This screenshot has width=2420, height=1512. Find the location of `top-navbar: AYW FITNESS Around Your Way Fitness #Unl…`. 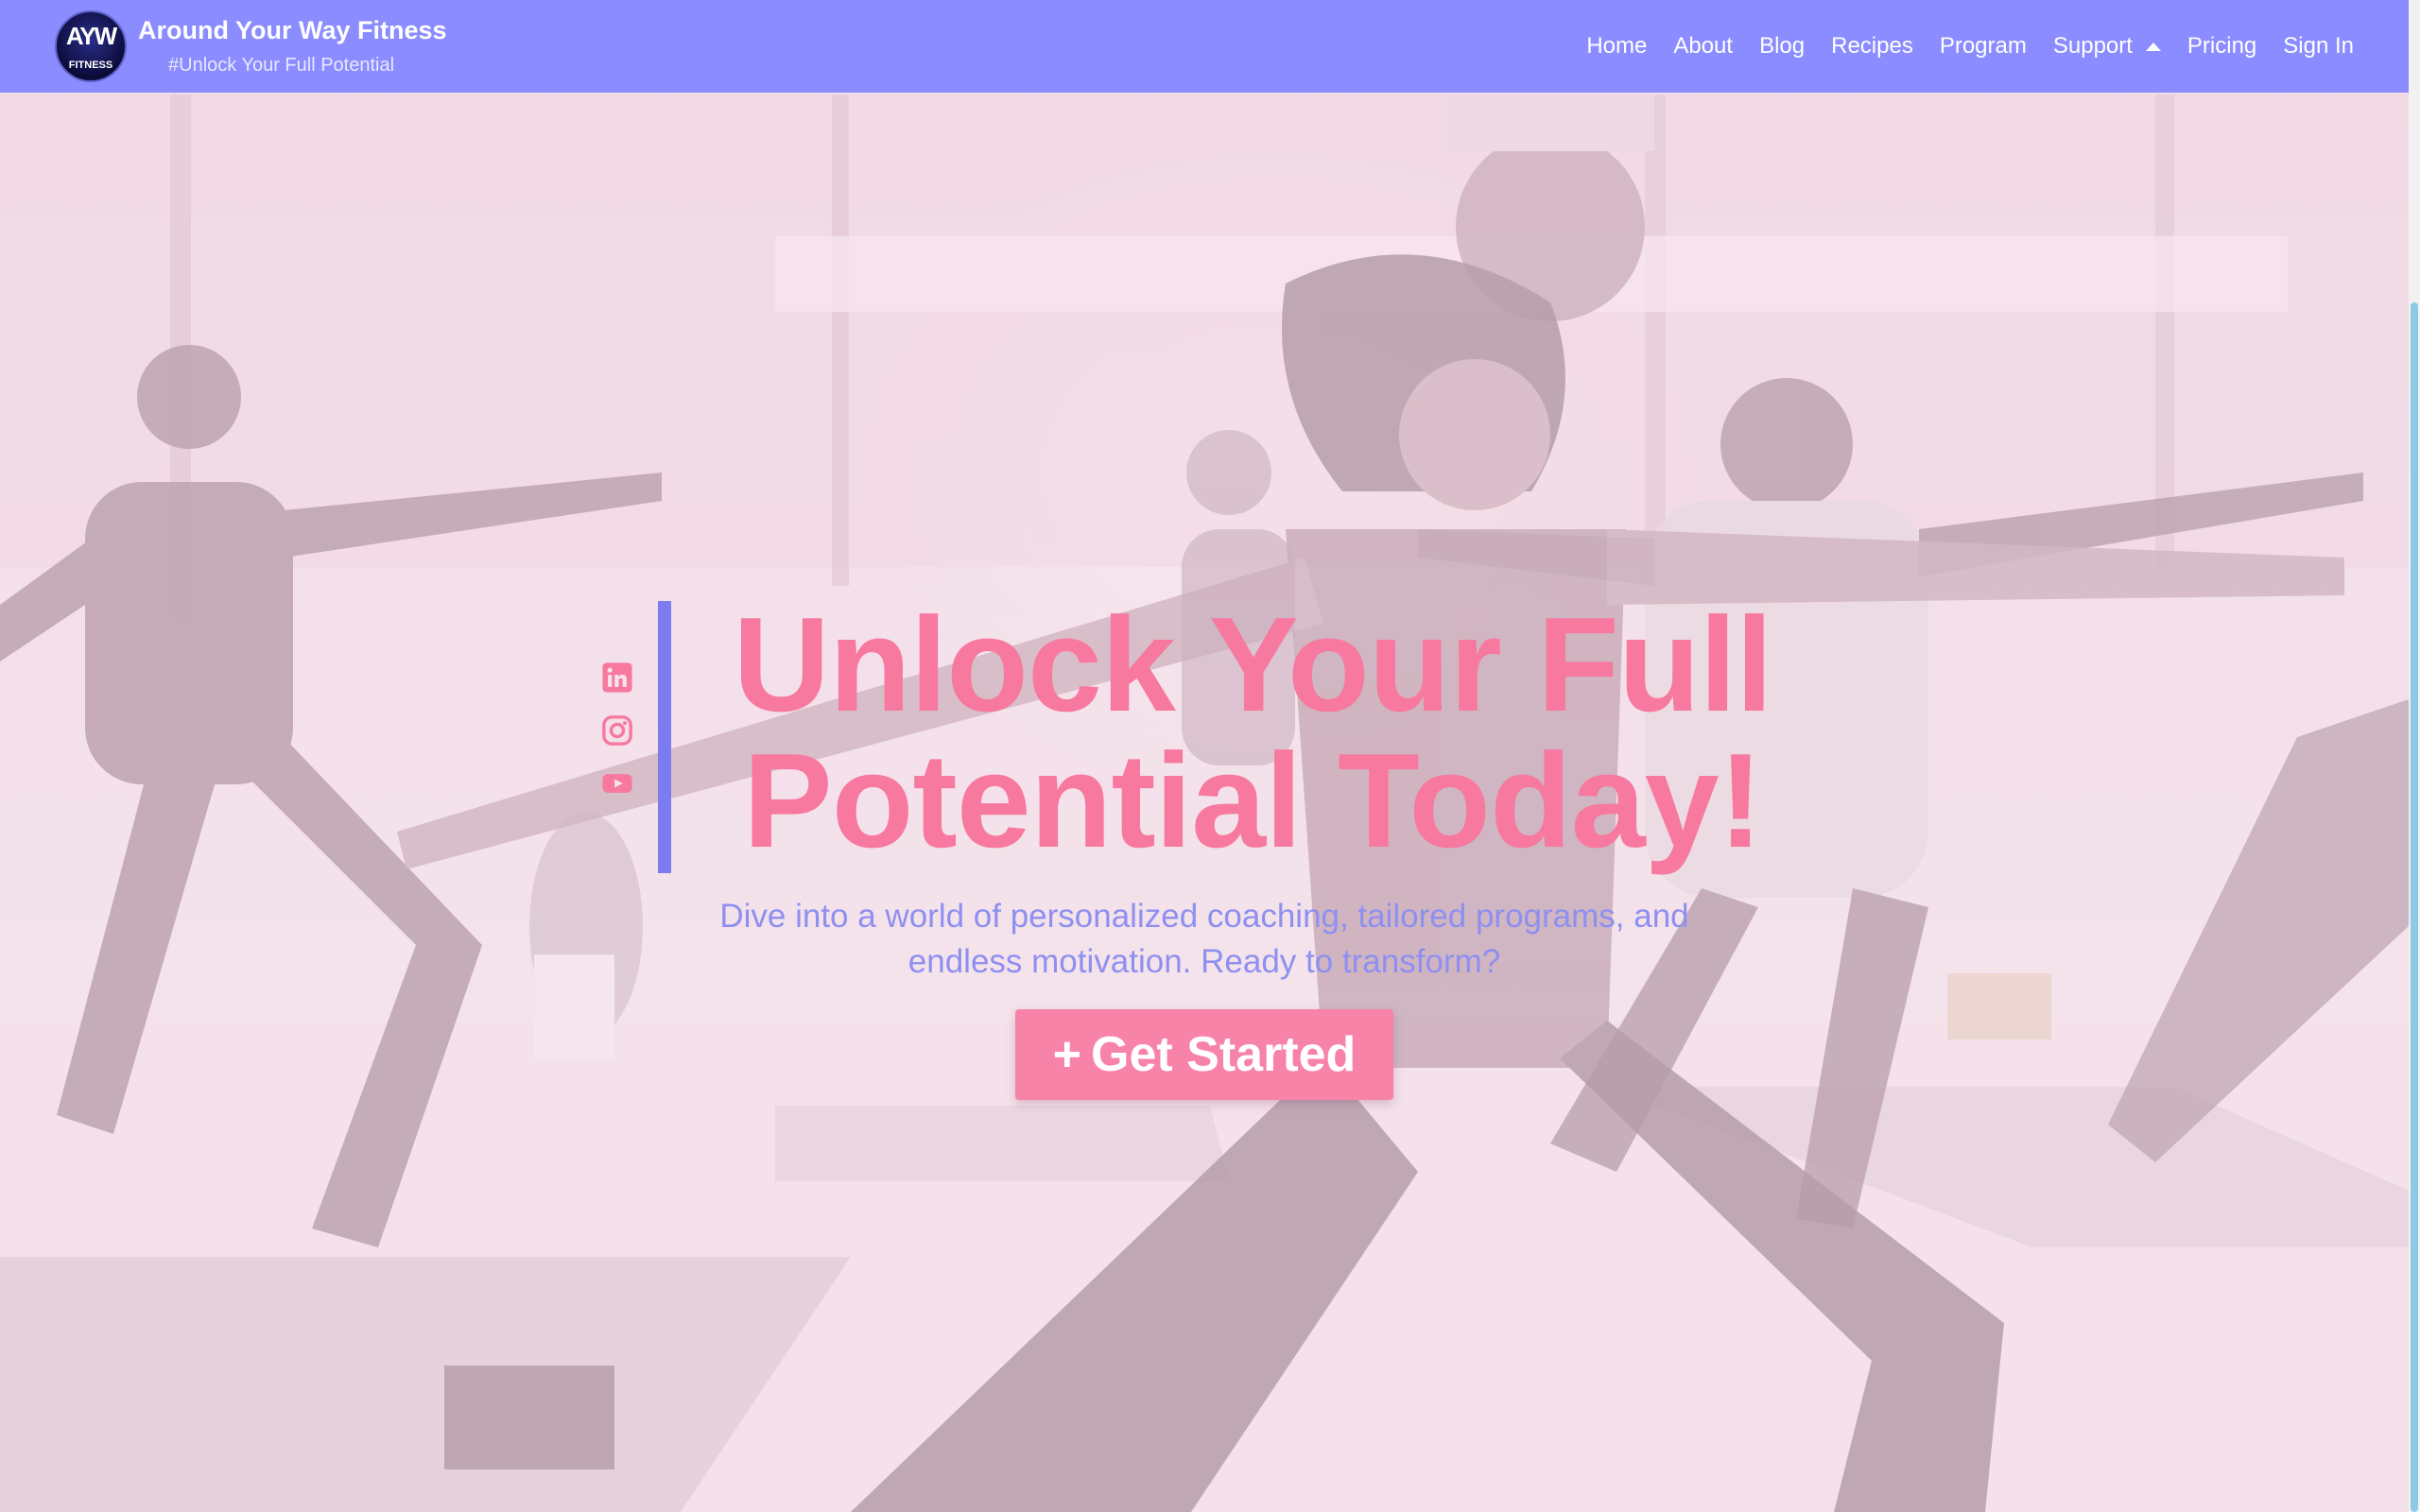

top-navbar: AYW FITNESS Around Your Way Fitness #Unl… is located at coordinates (1204, 46).